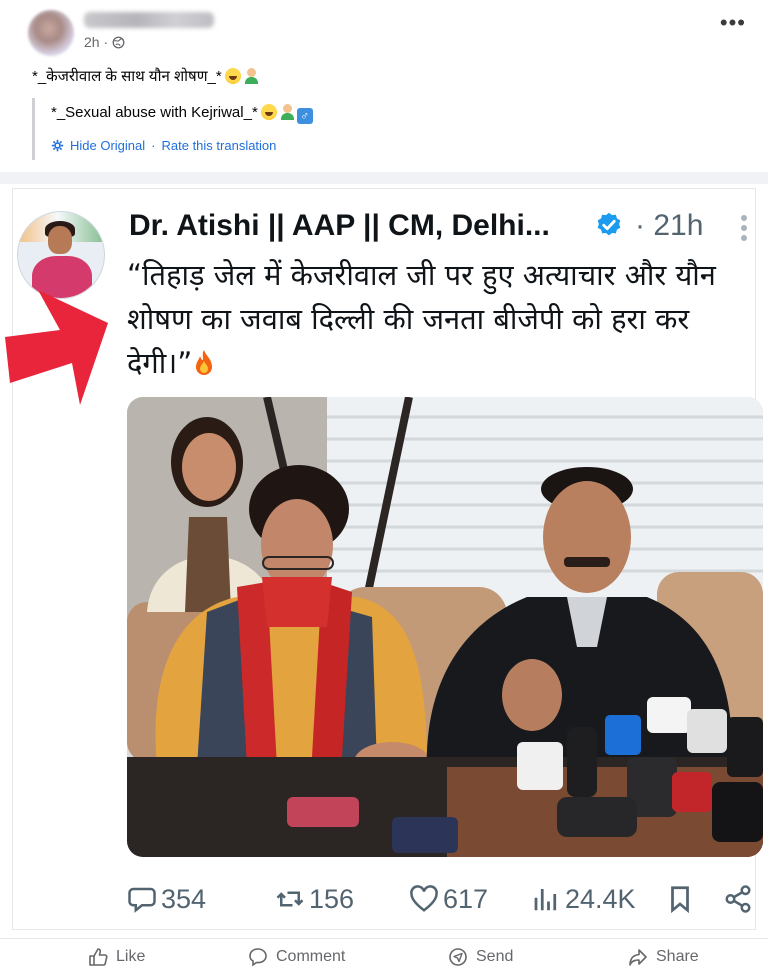  I want to click on post-text: *_केजरीवाल के साथ यौन शोषण_*, so click(145, 76).